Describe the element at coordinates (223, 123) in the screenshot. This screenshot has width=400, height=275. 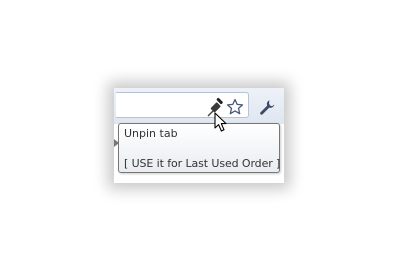
I see `mouse-cursor-icon` at that location.